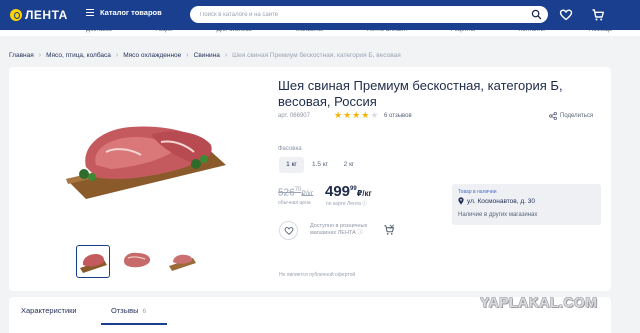 The image size is (640, 333). Describe the element at coordinates (291, 165) in the screenshot. I see `weight-option: 1 кг` at that location.